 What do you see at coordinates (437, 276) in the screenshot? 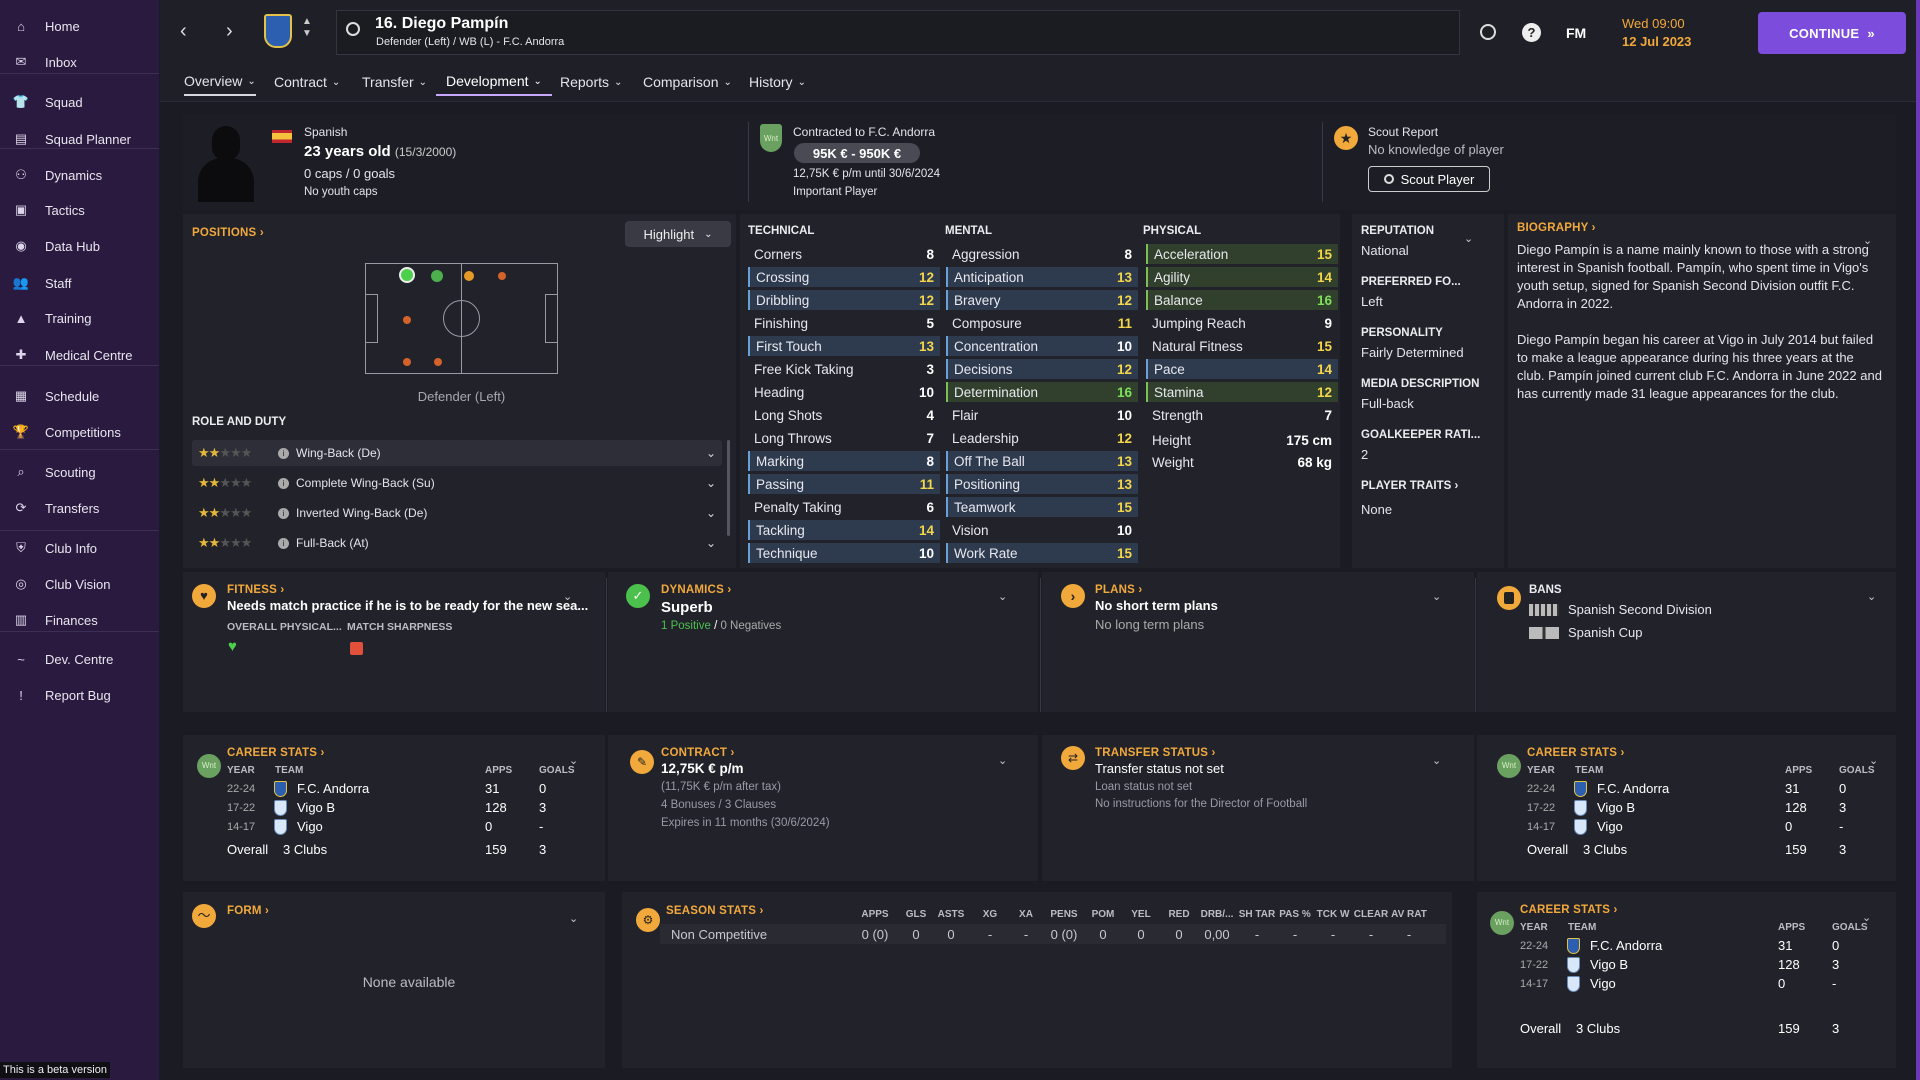
I see `position-dot-ml` at bounding box center [437, 276].